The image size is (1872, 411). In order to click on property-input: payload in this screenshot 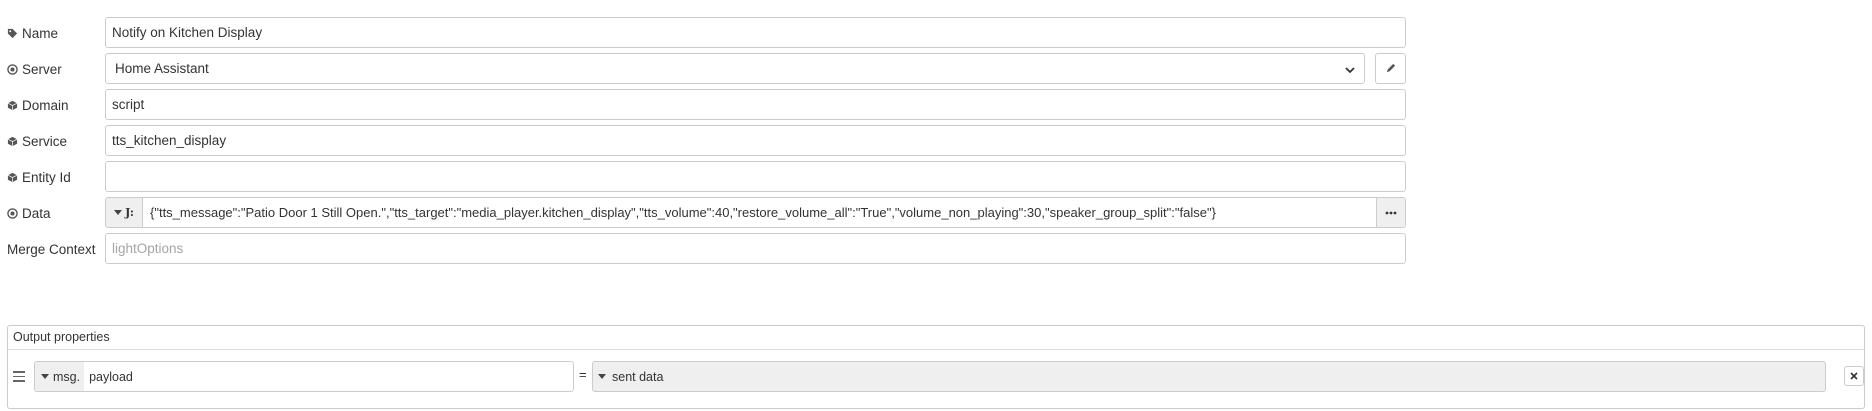, I will do `click(108, 377)`.